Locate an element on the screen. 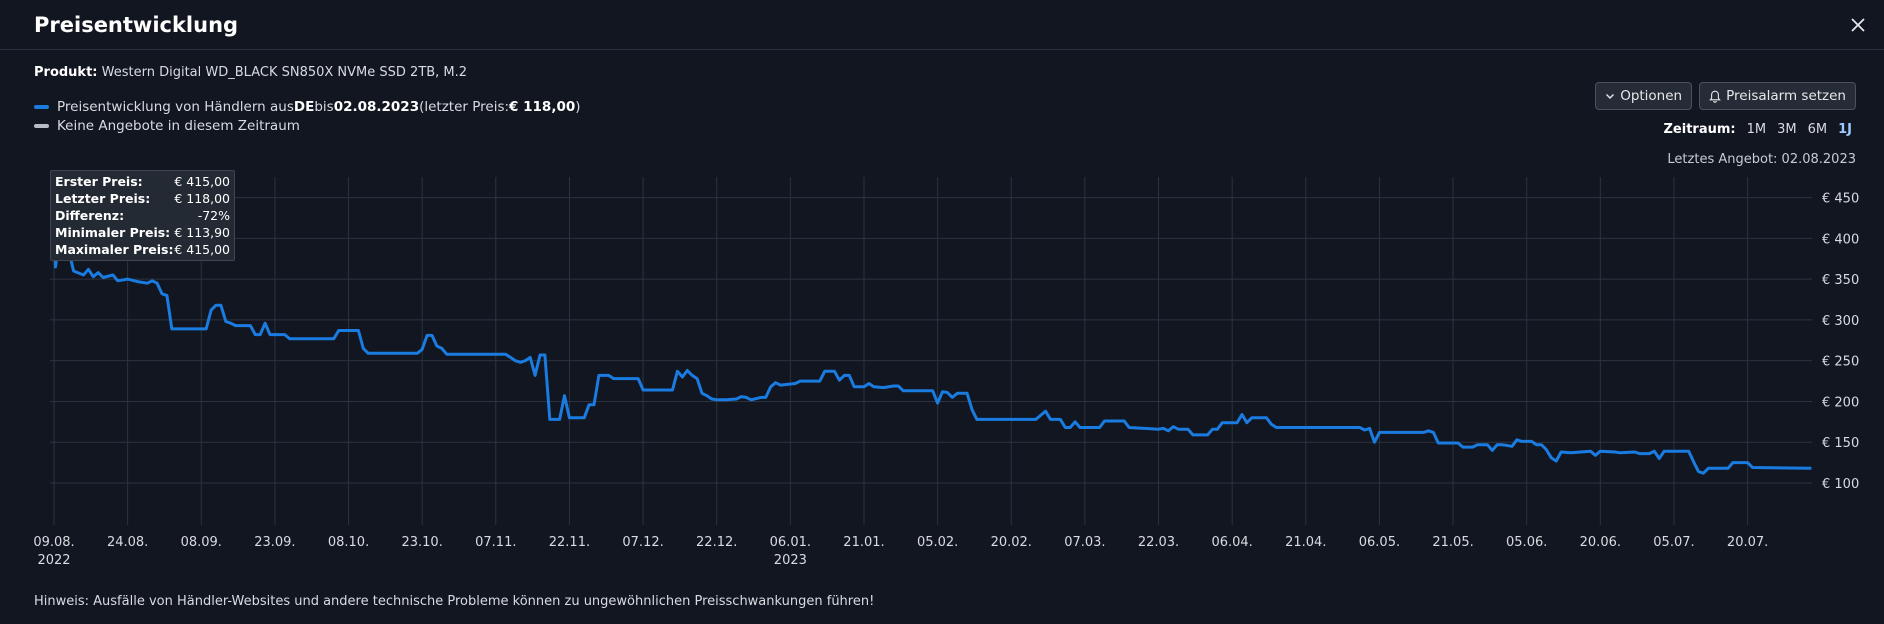  legend-mid: bis is located at coordinates (324, 106).